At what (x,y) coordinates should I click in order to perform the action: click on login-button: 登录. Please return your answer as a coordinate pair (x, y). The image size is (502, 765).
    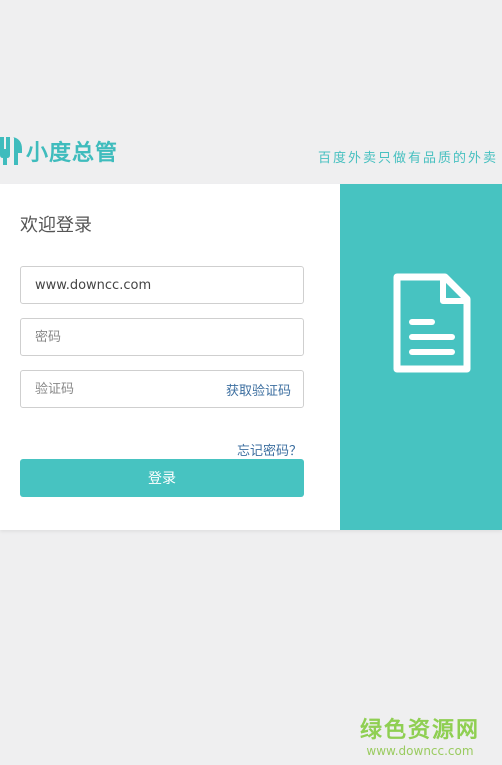
    Looking at the image, I should click on (162, 478).